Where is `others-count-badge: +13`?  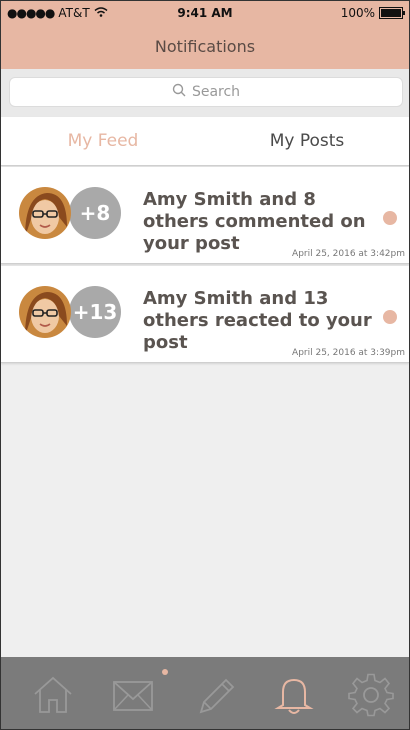
others-count-badge: +13 is located at coordinates (95, 312).